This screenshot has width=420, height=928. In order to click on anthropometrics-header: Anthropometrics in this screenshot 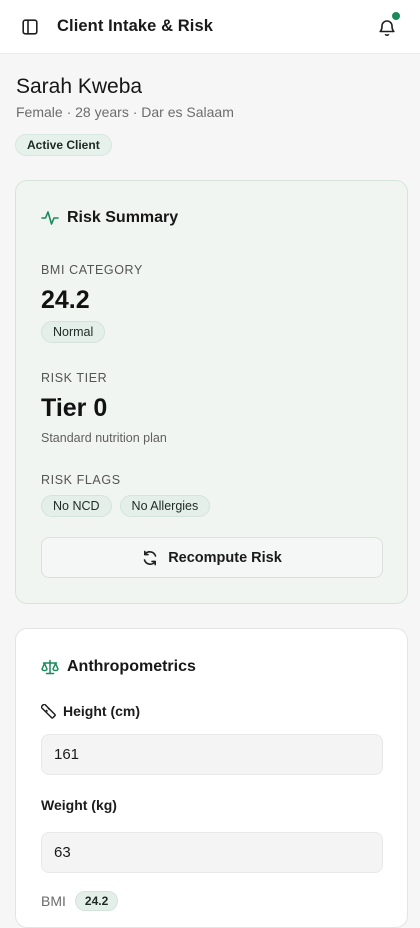, I will do `click(118, 667)`.